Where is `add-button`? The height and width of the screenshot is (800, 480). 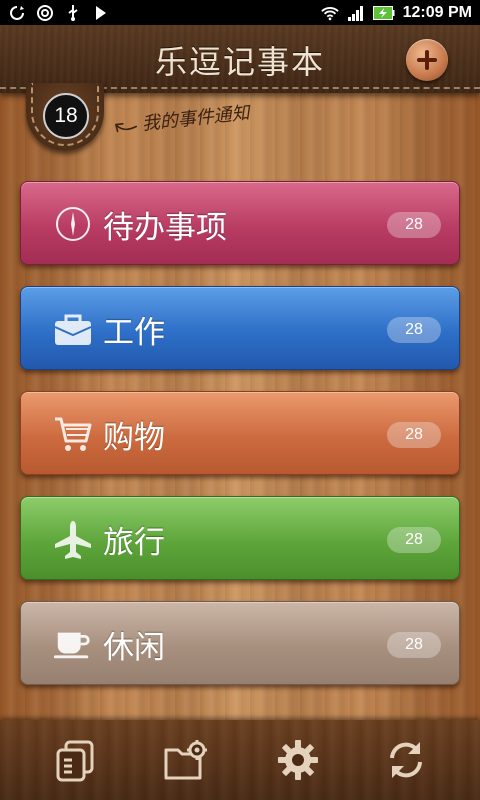
add-button is located at coordinates (427, 60).